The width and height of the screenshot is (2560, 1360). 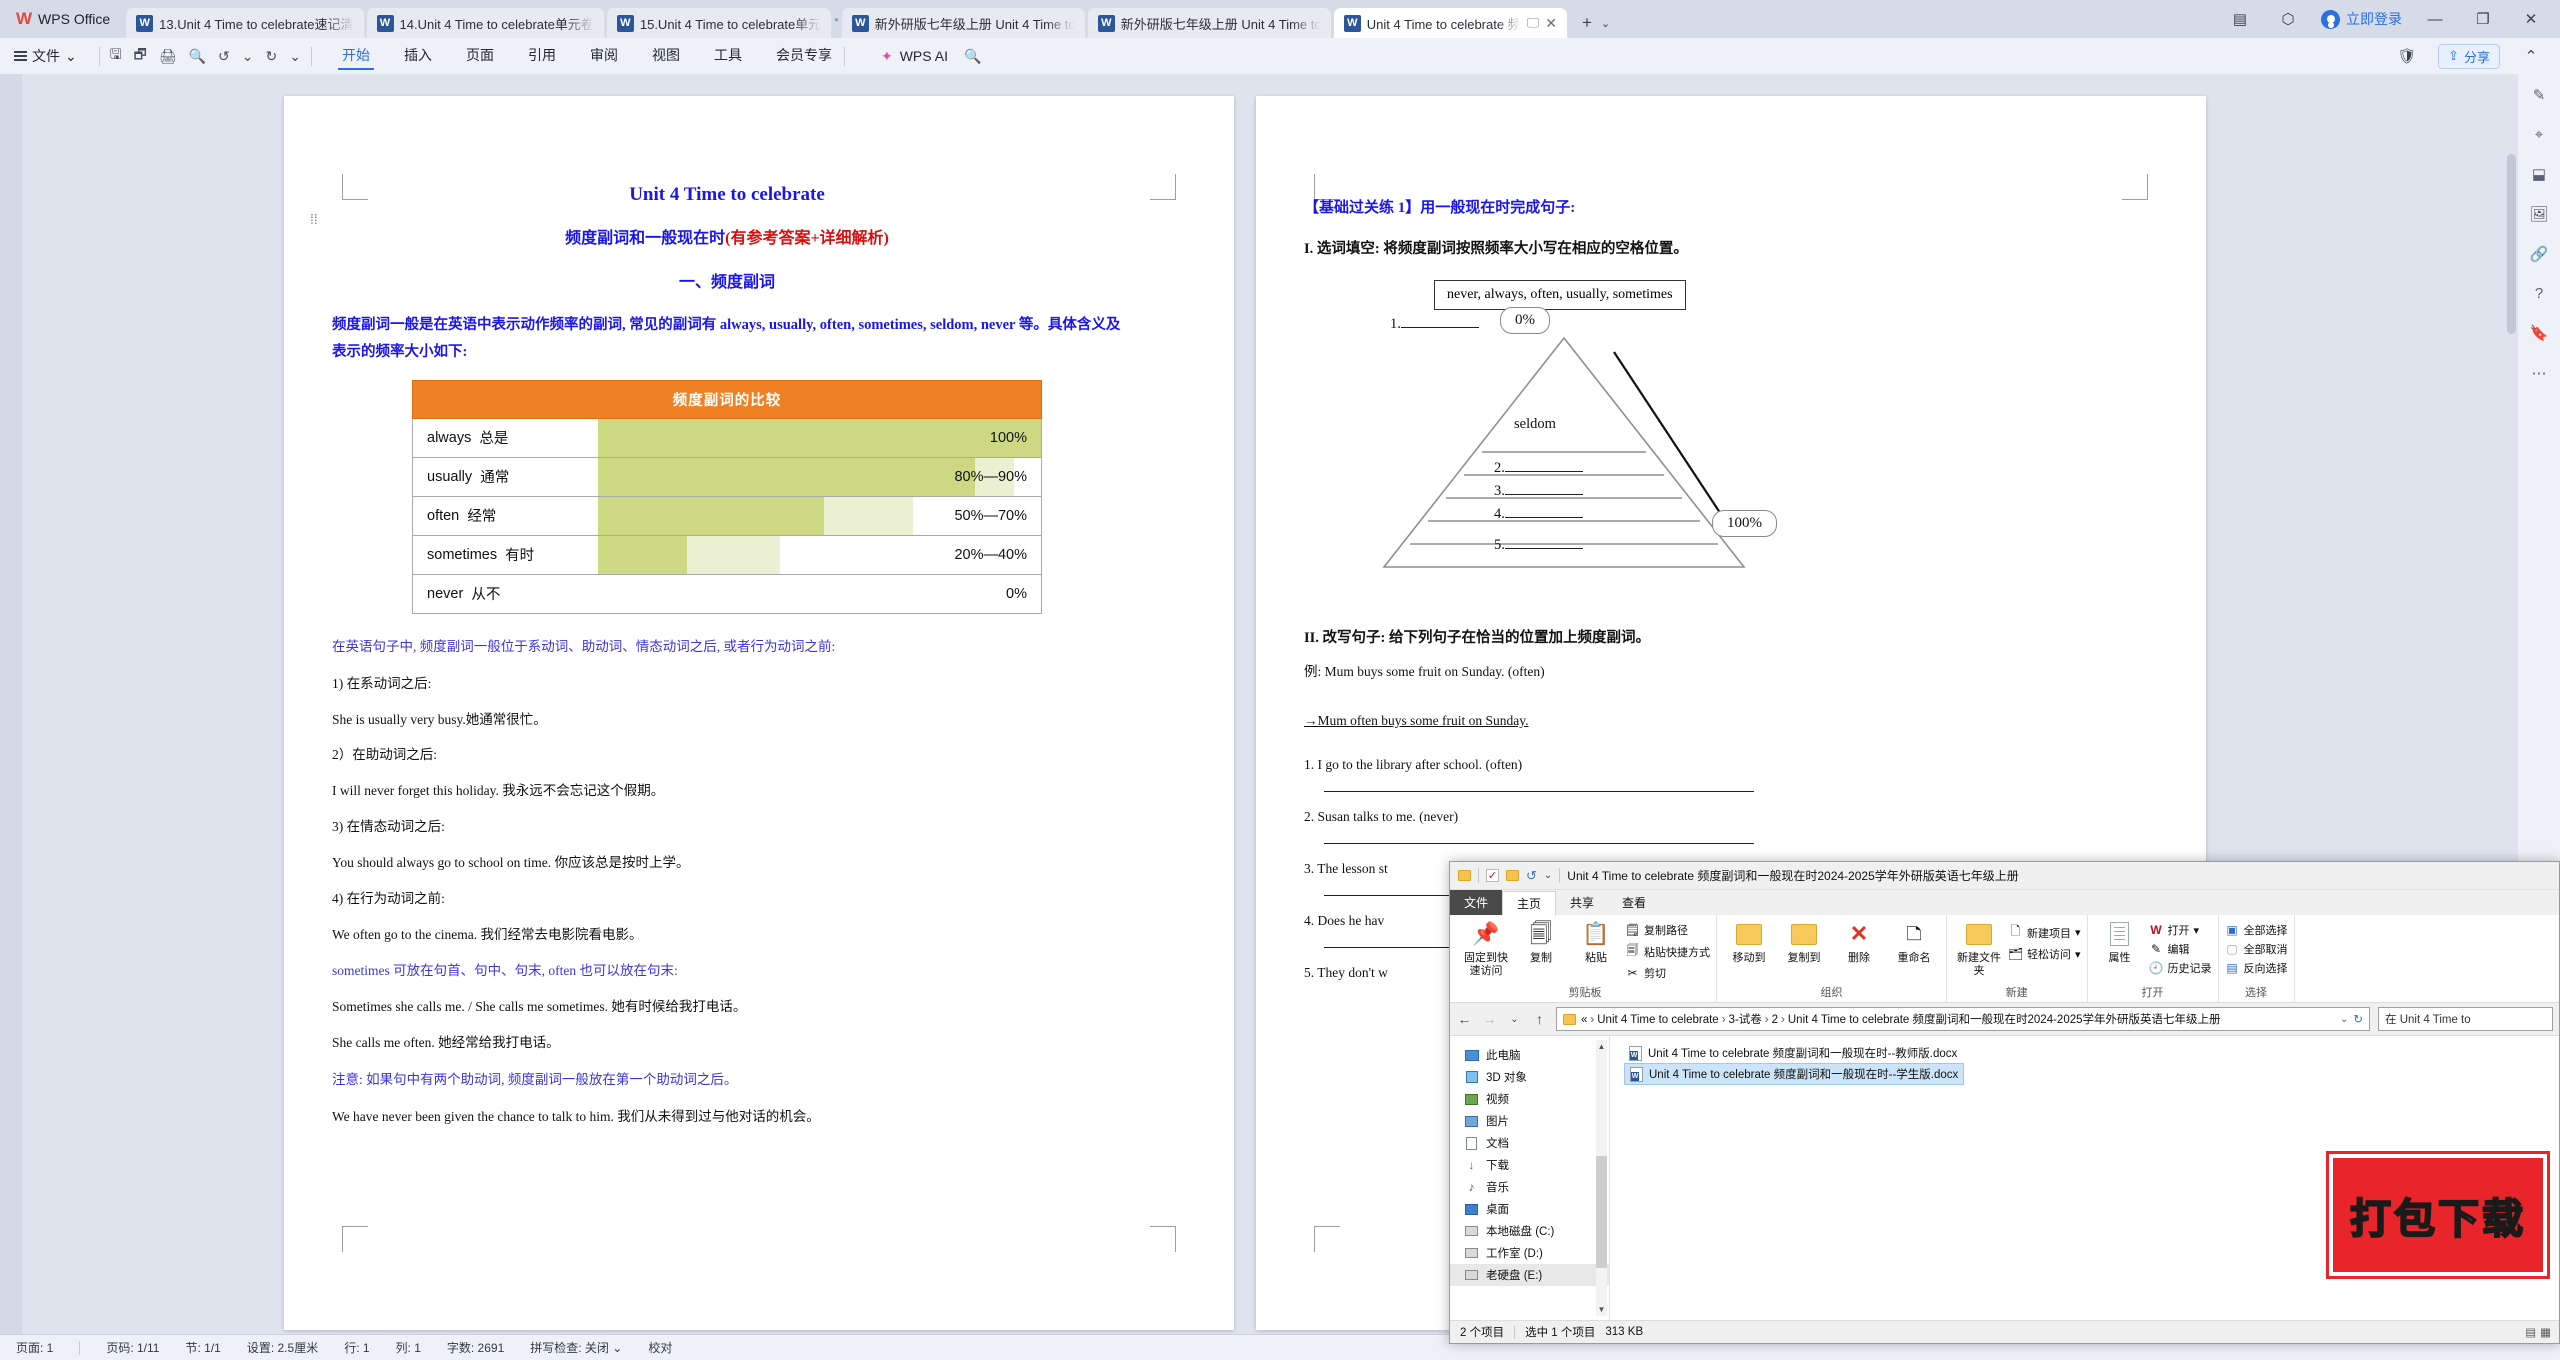 I want to click on print-icon: 🖨, so click(x=168, y=56).